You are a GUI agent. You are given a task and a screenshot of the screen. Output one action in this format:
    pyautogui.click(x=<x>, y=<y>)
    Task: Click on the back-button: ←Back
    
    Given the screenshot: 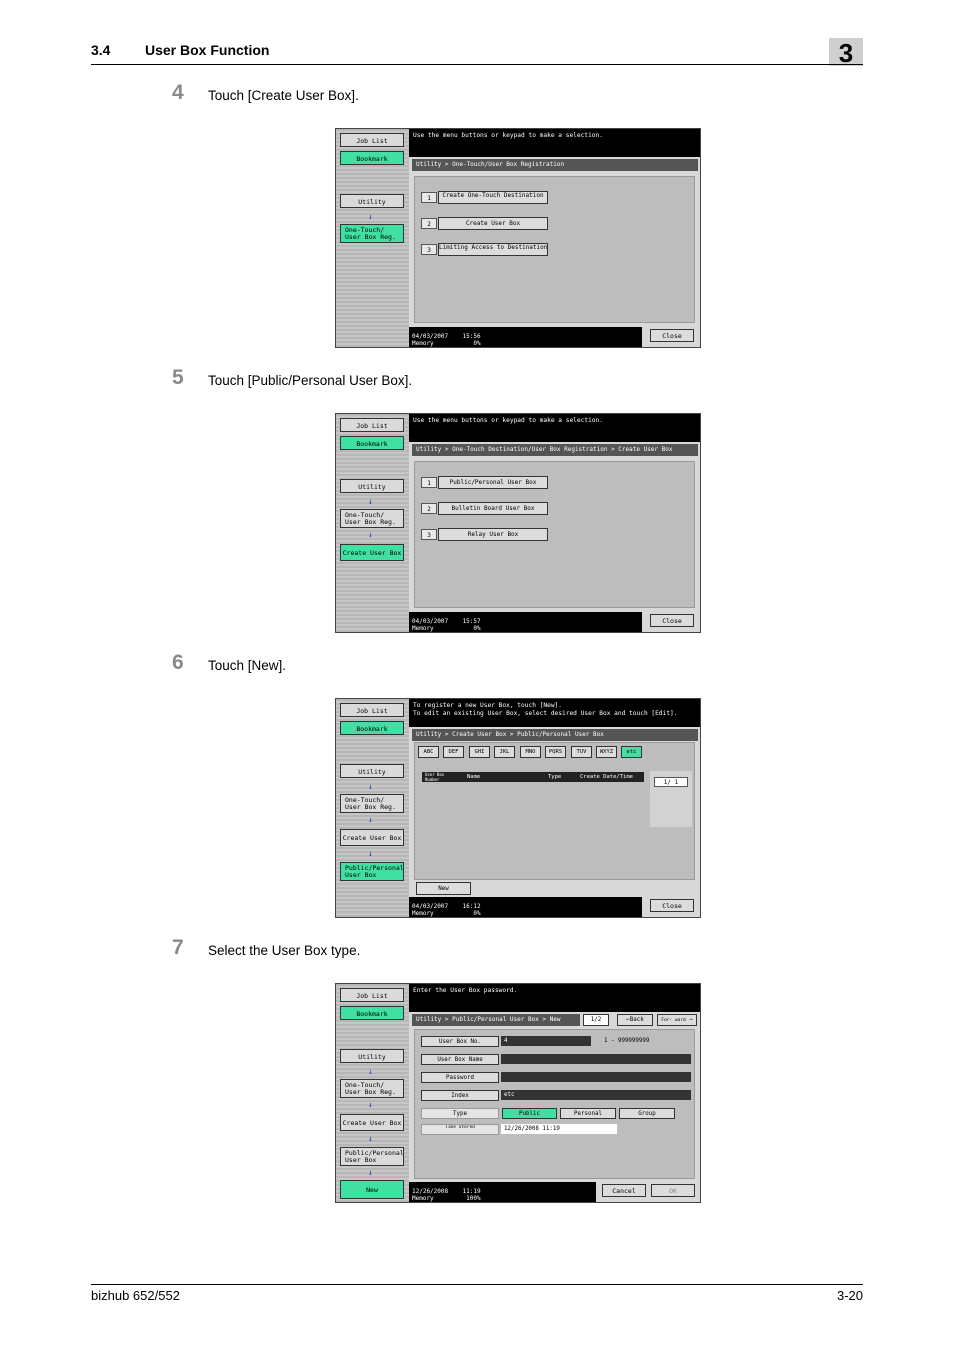 What is the action you would take?
    pyautogui.click(x=635, y=1020)
    